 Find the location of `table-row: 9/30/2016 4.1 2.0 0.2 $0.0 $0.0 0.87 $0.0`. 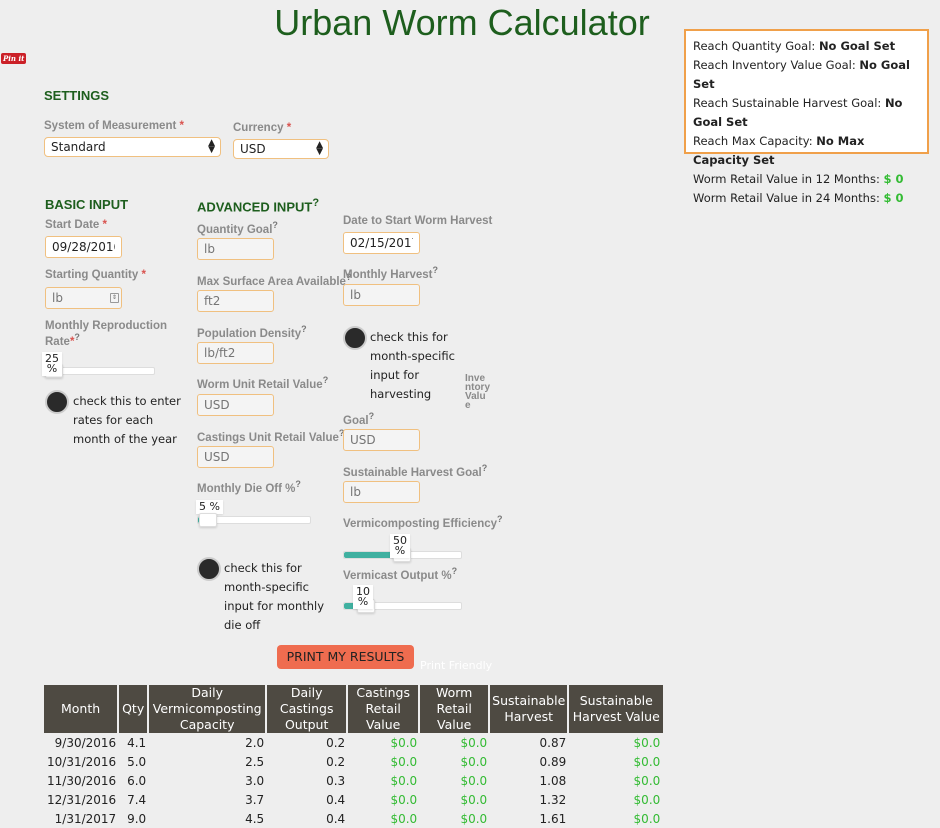

table-row: 9/30/2016 4.1 2.0 0.2 $0.0 $0.0 0.87 $0.0 is located at coordinates (353, 742).